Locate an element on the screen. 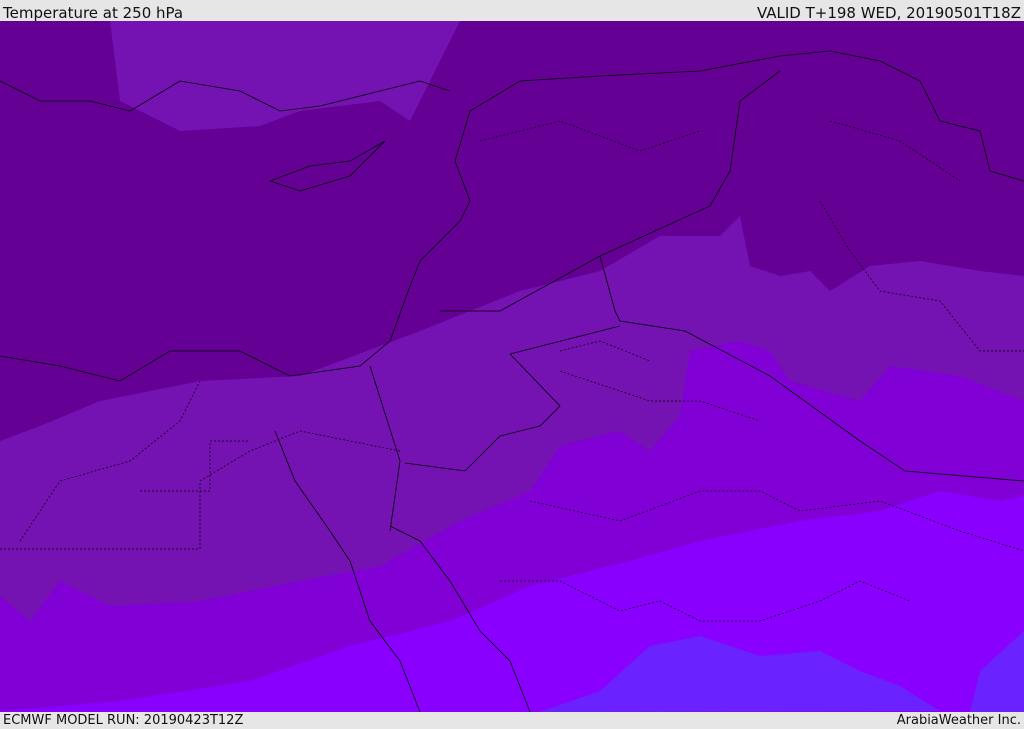 This screenshot has height=729, width=1024. credit: ArabiaWeather Inc. is located at coordinates (958, 720).